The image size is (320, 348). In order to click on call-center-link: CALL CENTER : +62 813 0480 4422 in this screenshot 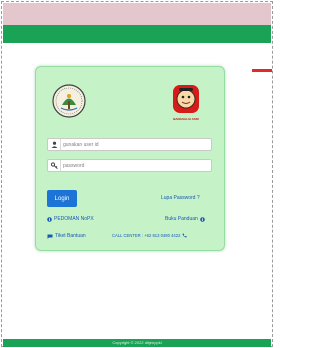, I will do `click(150, 235)`.